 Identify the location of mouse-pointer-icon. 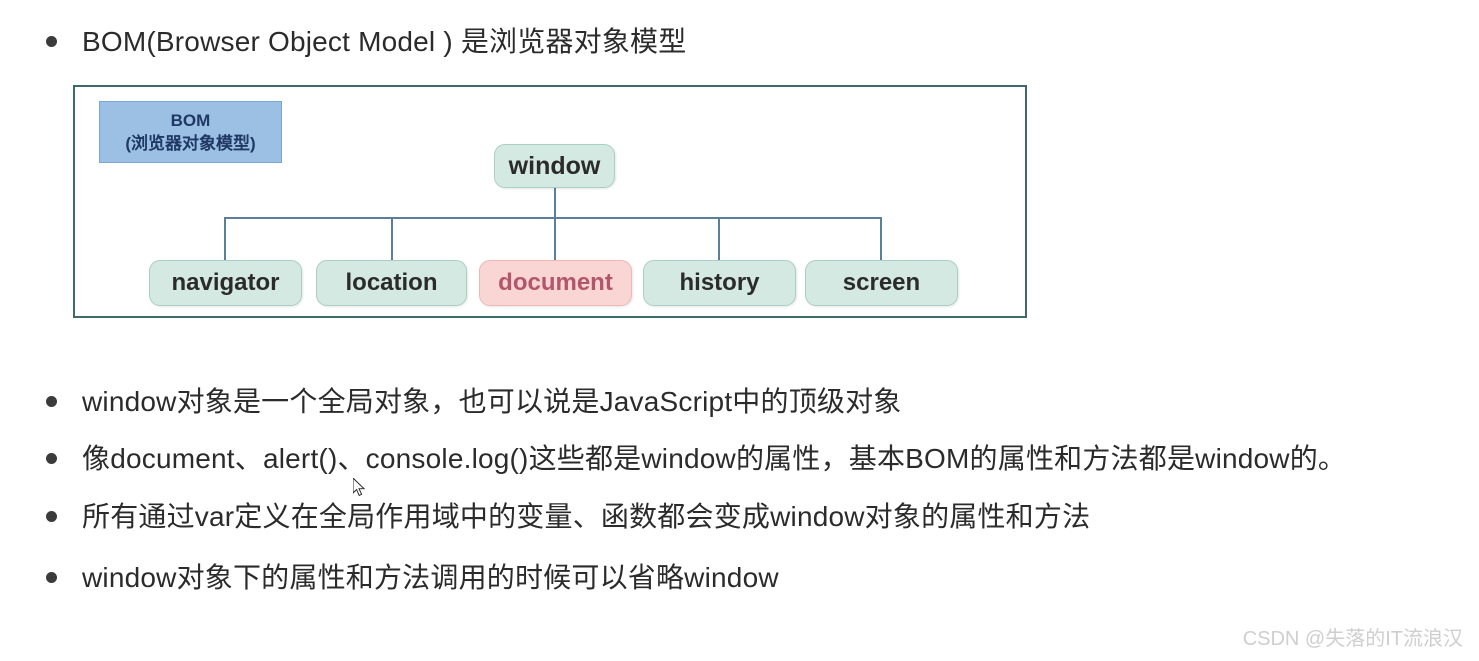
(359, 487).